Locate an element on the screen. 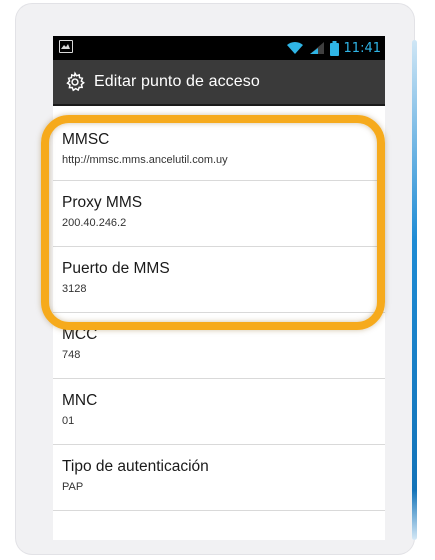 The height and width of the screenshot is (560, 435). setting-value: 748 is located at coordinates (71, 355).